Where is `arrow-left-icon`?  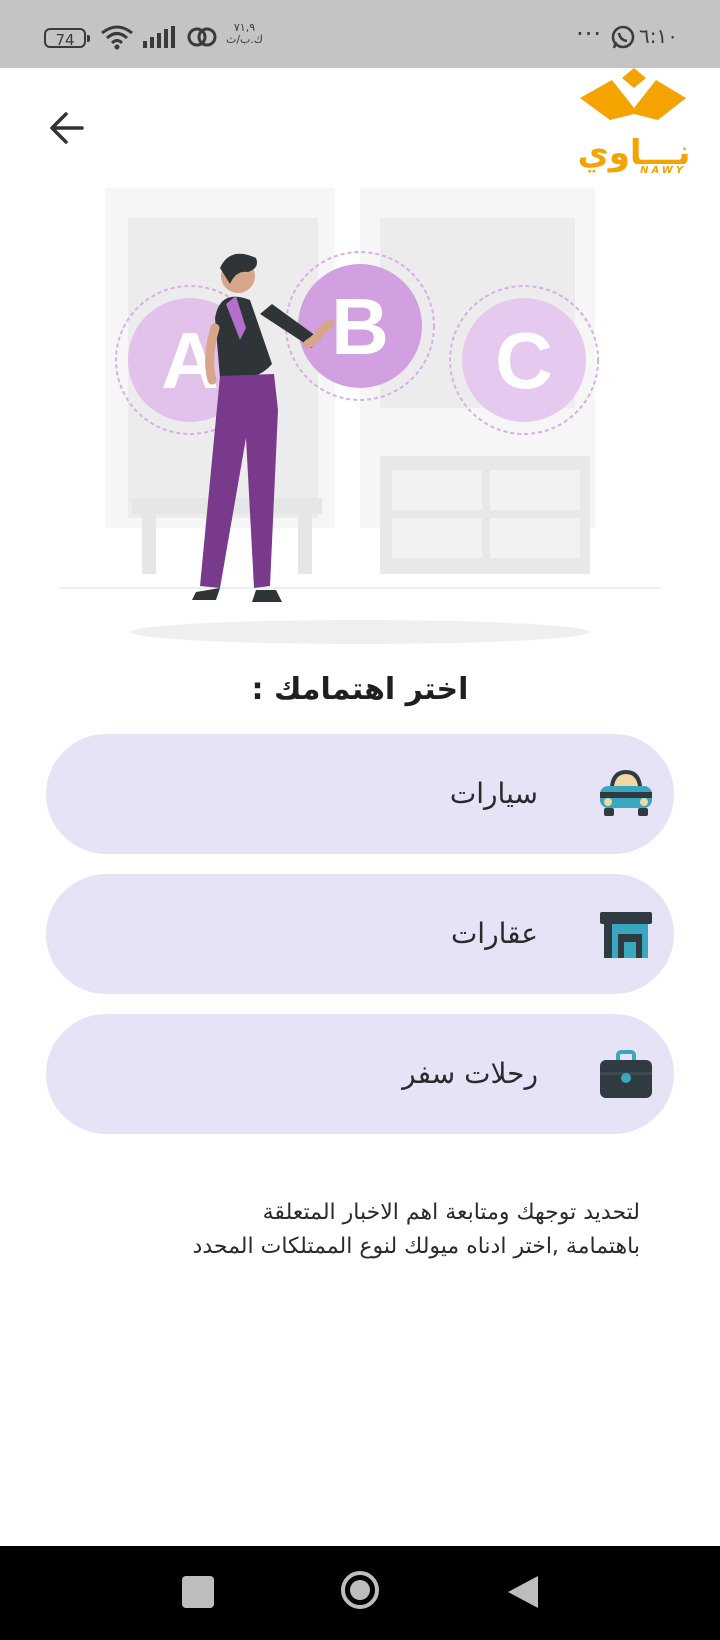 arrow-left-icon is located at coordinates (67, 128).